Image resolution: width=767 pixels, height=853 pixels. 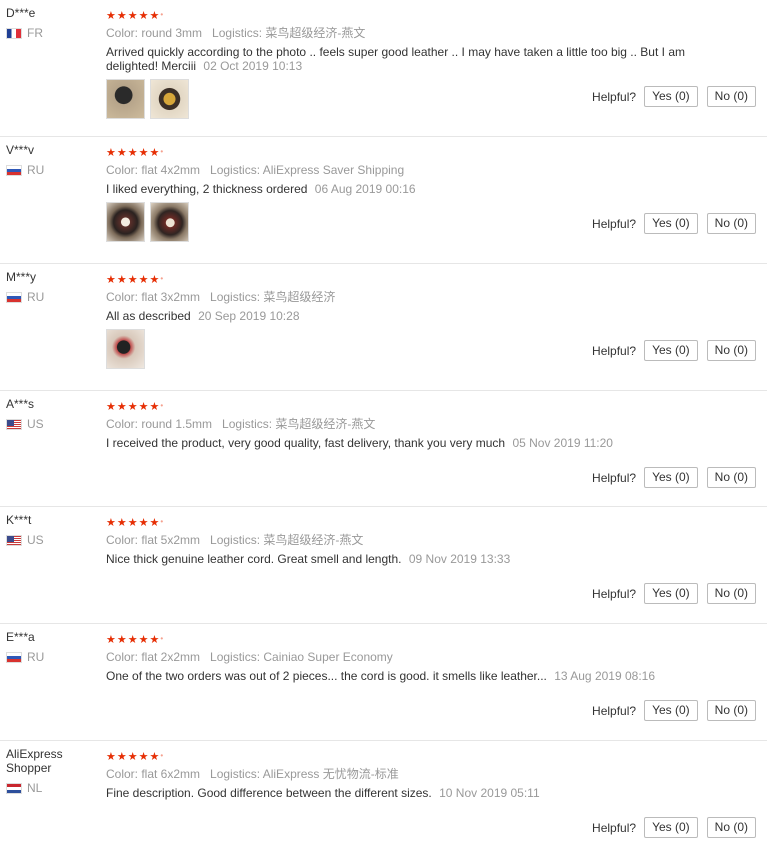 What do you see at coordinates (53, 33) in the screenshot?
I see `reviewer-country: FR` at bounding box center [53, 33].